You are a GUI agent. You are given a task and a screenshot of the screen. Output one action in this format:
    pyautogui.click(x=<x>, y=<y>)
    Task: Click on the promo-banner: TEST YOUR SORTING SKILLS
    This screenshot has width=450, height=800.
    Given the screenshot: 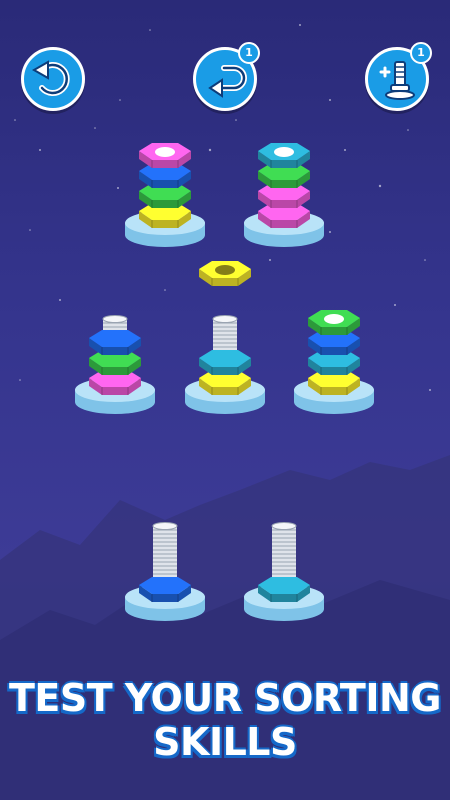 What is the action you would take?
    pyautogui.click(x=225, y=720)
    